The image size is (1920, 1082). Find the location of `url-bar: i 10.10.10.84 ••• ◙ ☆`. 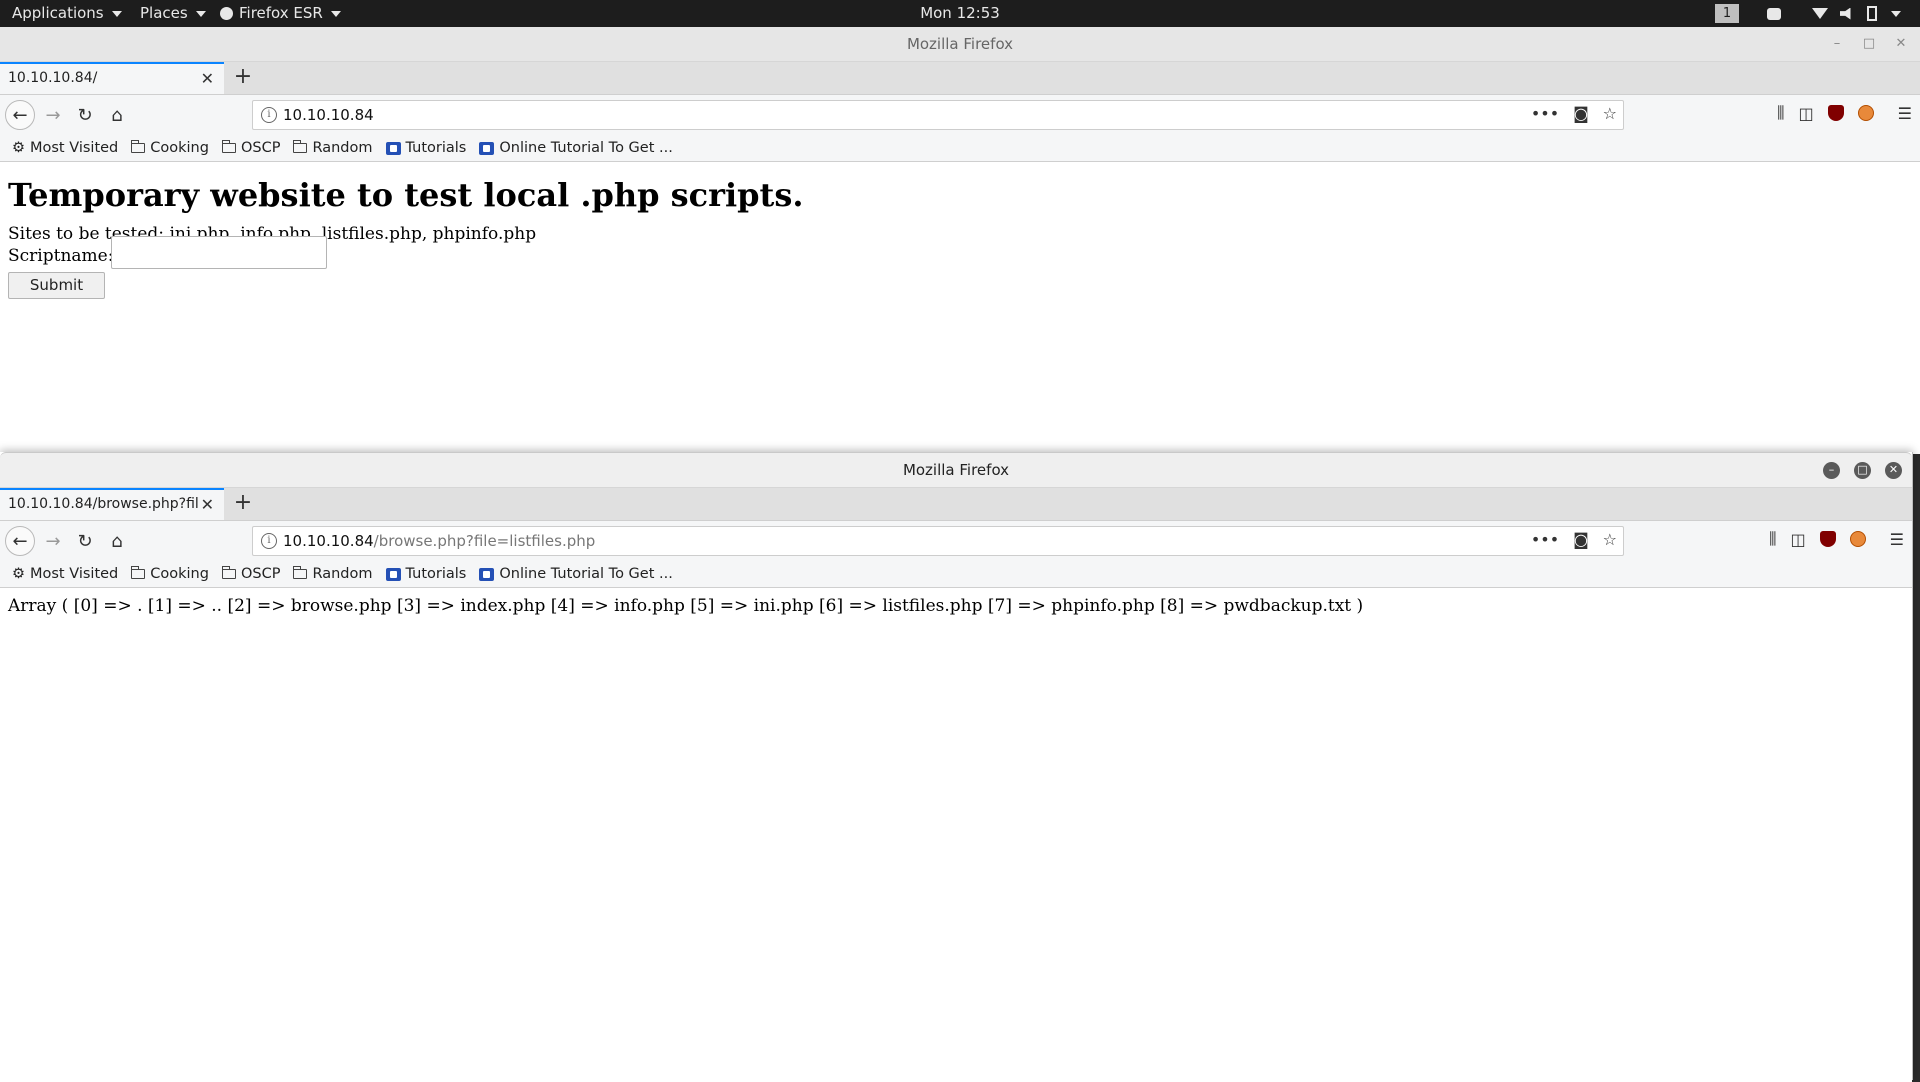

url-bar: i 10.10.10.84 ••• ◙ ☆ is located at coordinates (938, 115).